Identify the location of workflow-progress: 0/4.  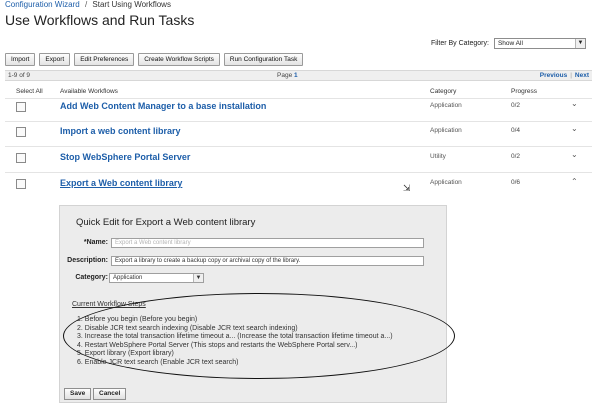
(516, 130).